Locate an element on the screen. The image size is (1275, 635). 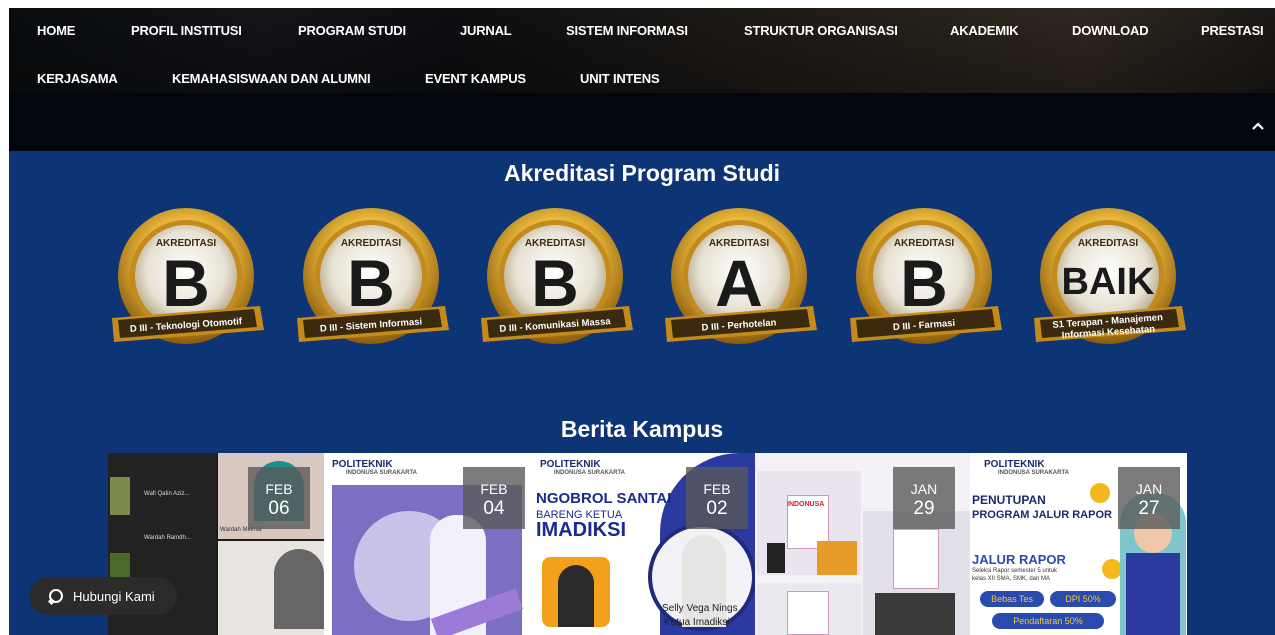
whatsapp-icon is located at coordinates (56, 596).